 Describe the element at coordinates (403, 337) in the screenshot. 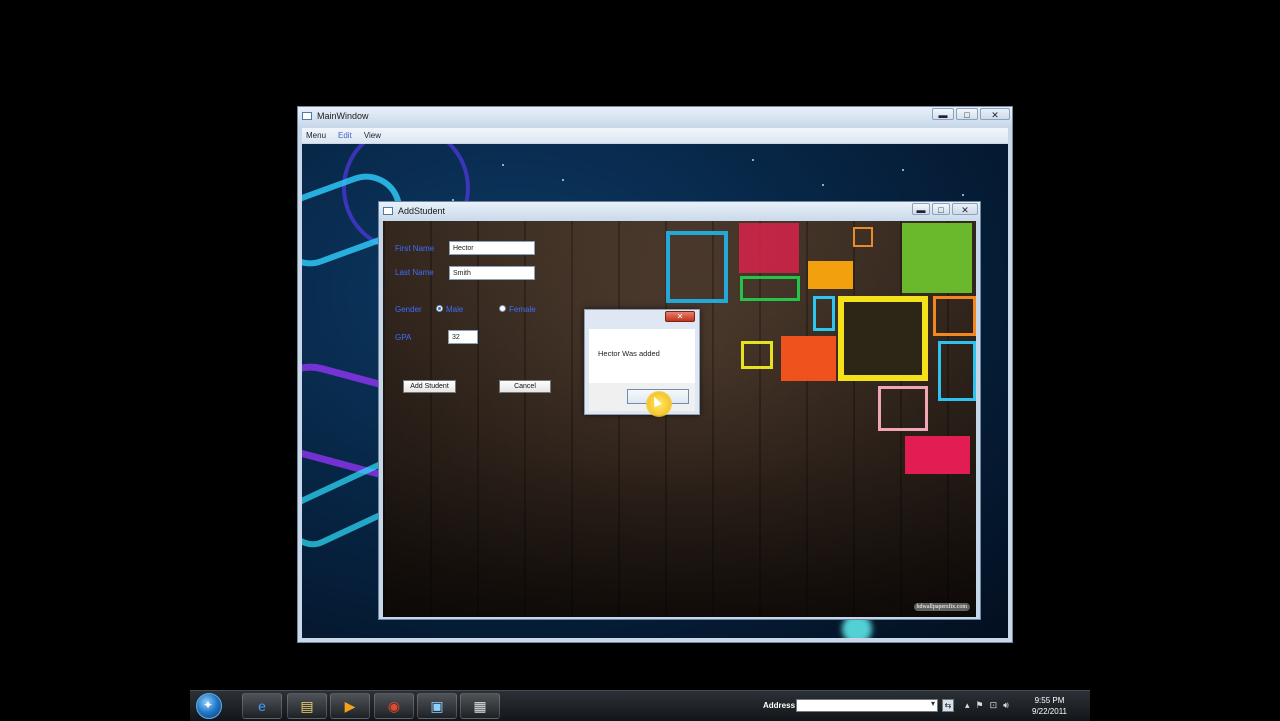

I see `gpa-label: GPA` at that location.